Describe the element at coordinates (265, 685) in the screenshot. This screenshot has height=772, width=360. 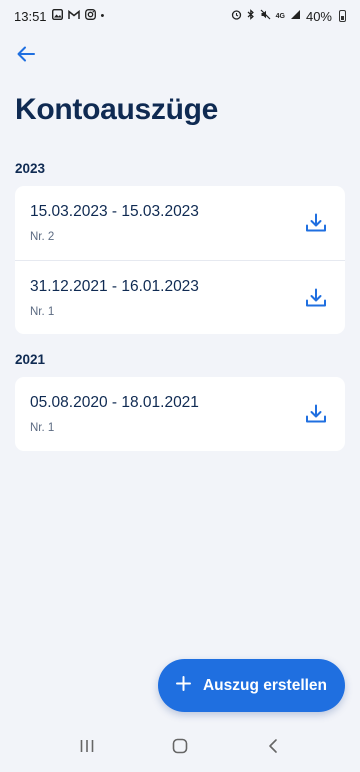
I see `create-statement-label: Auszug erstellen` at that location.